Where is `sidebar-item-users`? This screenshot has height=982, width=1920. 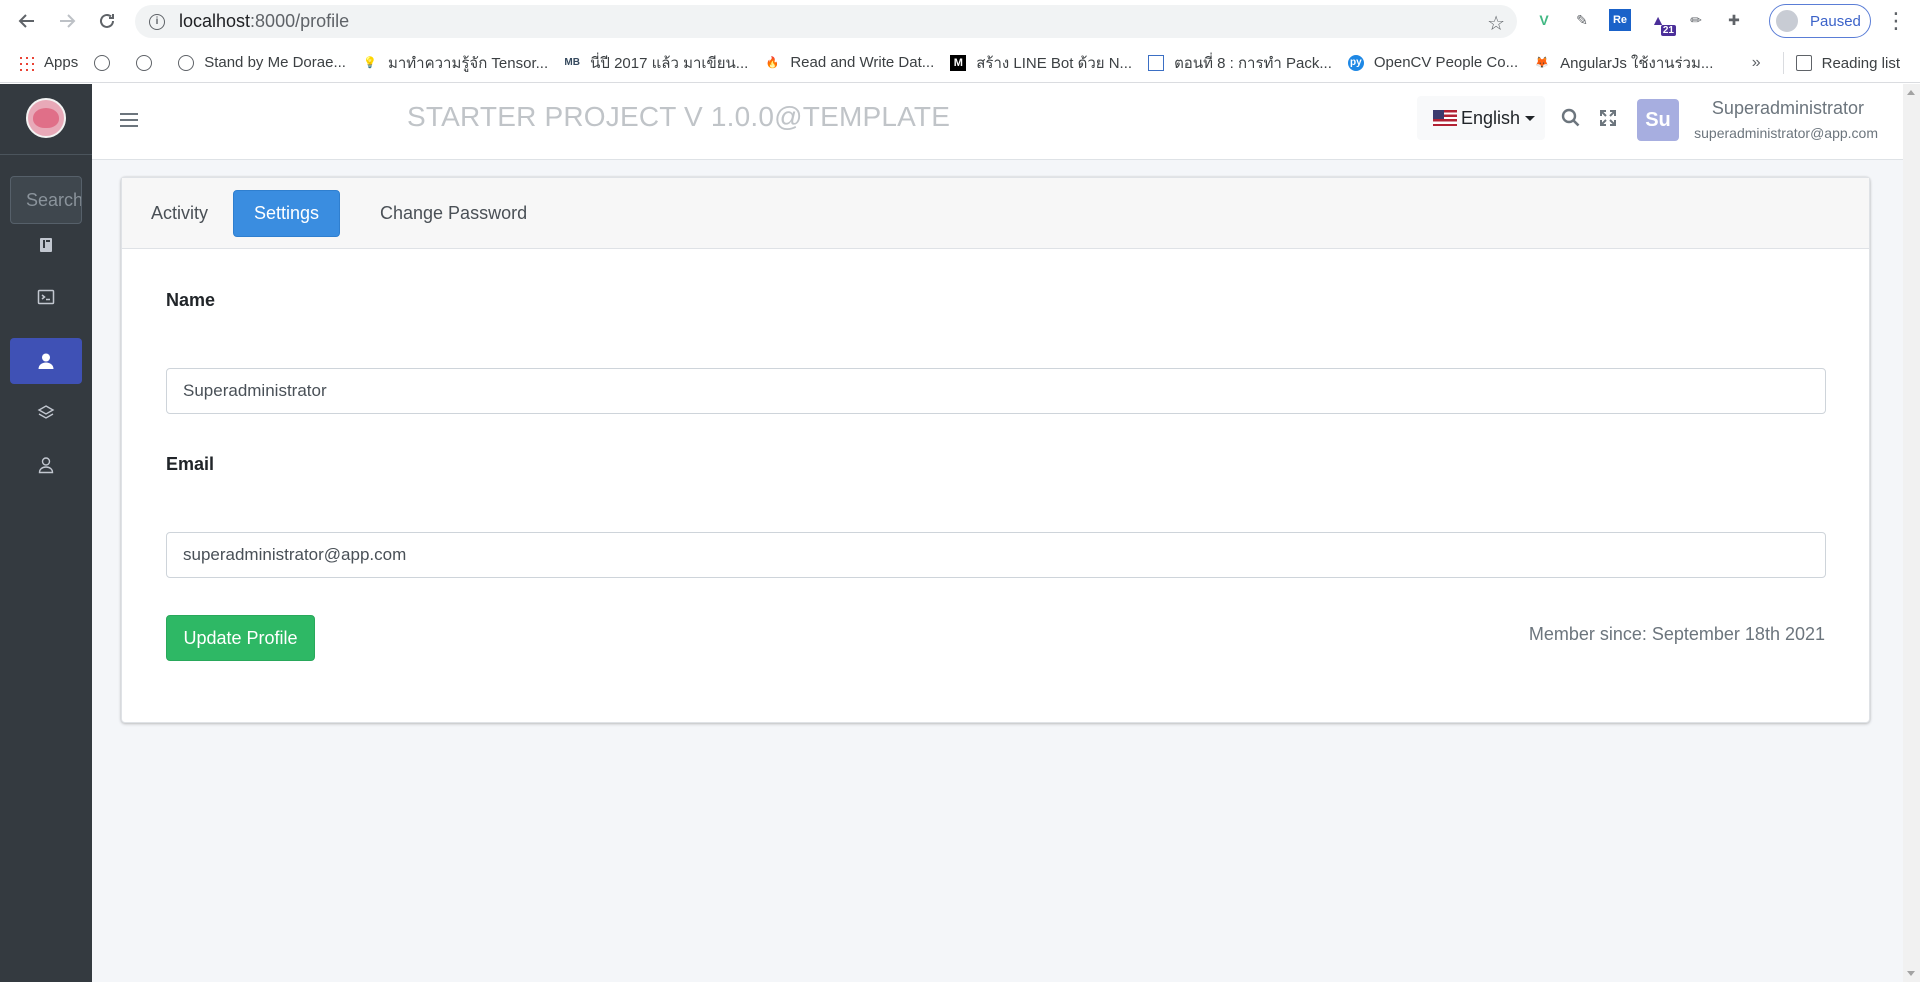
sidebar-item-users is located at coordinates (46, 465).